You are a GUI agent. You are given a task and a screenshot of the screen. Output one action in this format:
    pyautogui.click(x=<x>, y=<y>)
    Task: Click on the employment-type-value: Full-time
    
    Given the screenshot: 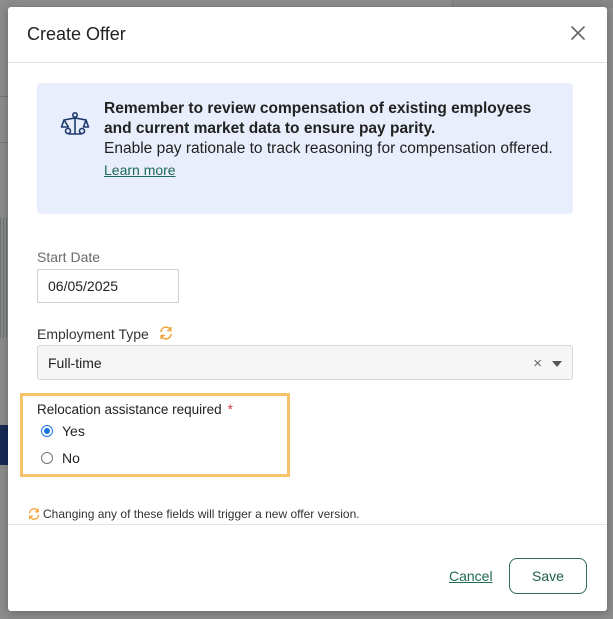 What is the action you would take?
    pyautogui.click(x=75, y=363)
    